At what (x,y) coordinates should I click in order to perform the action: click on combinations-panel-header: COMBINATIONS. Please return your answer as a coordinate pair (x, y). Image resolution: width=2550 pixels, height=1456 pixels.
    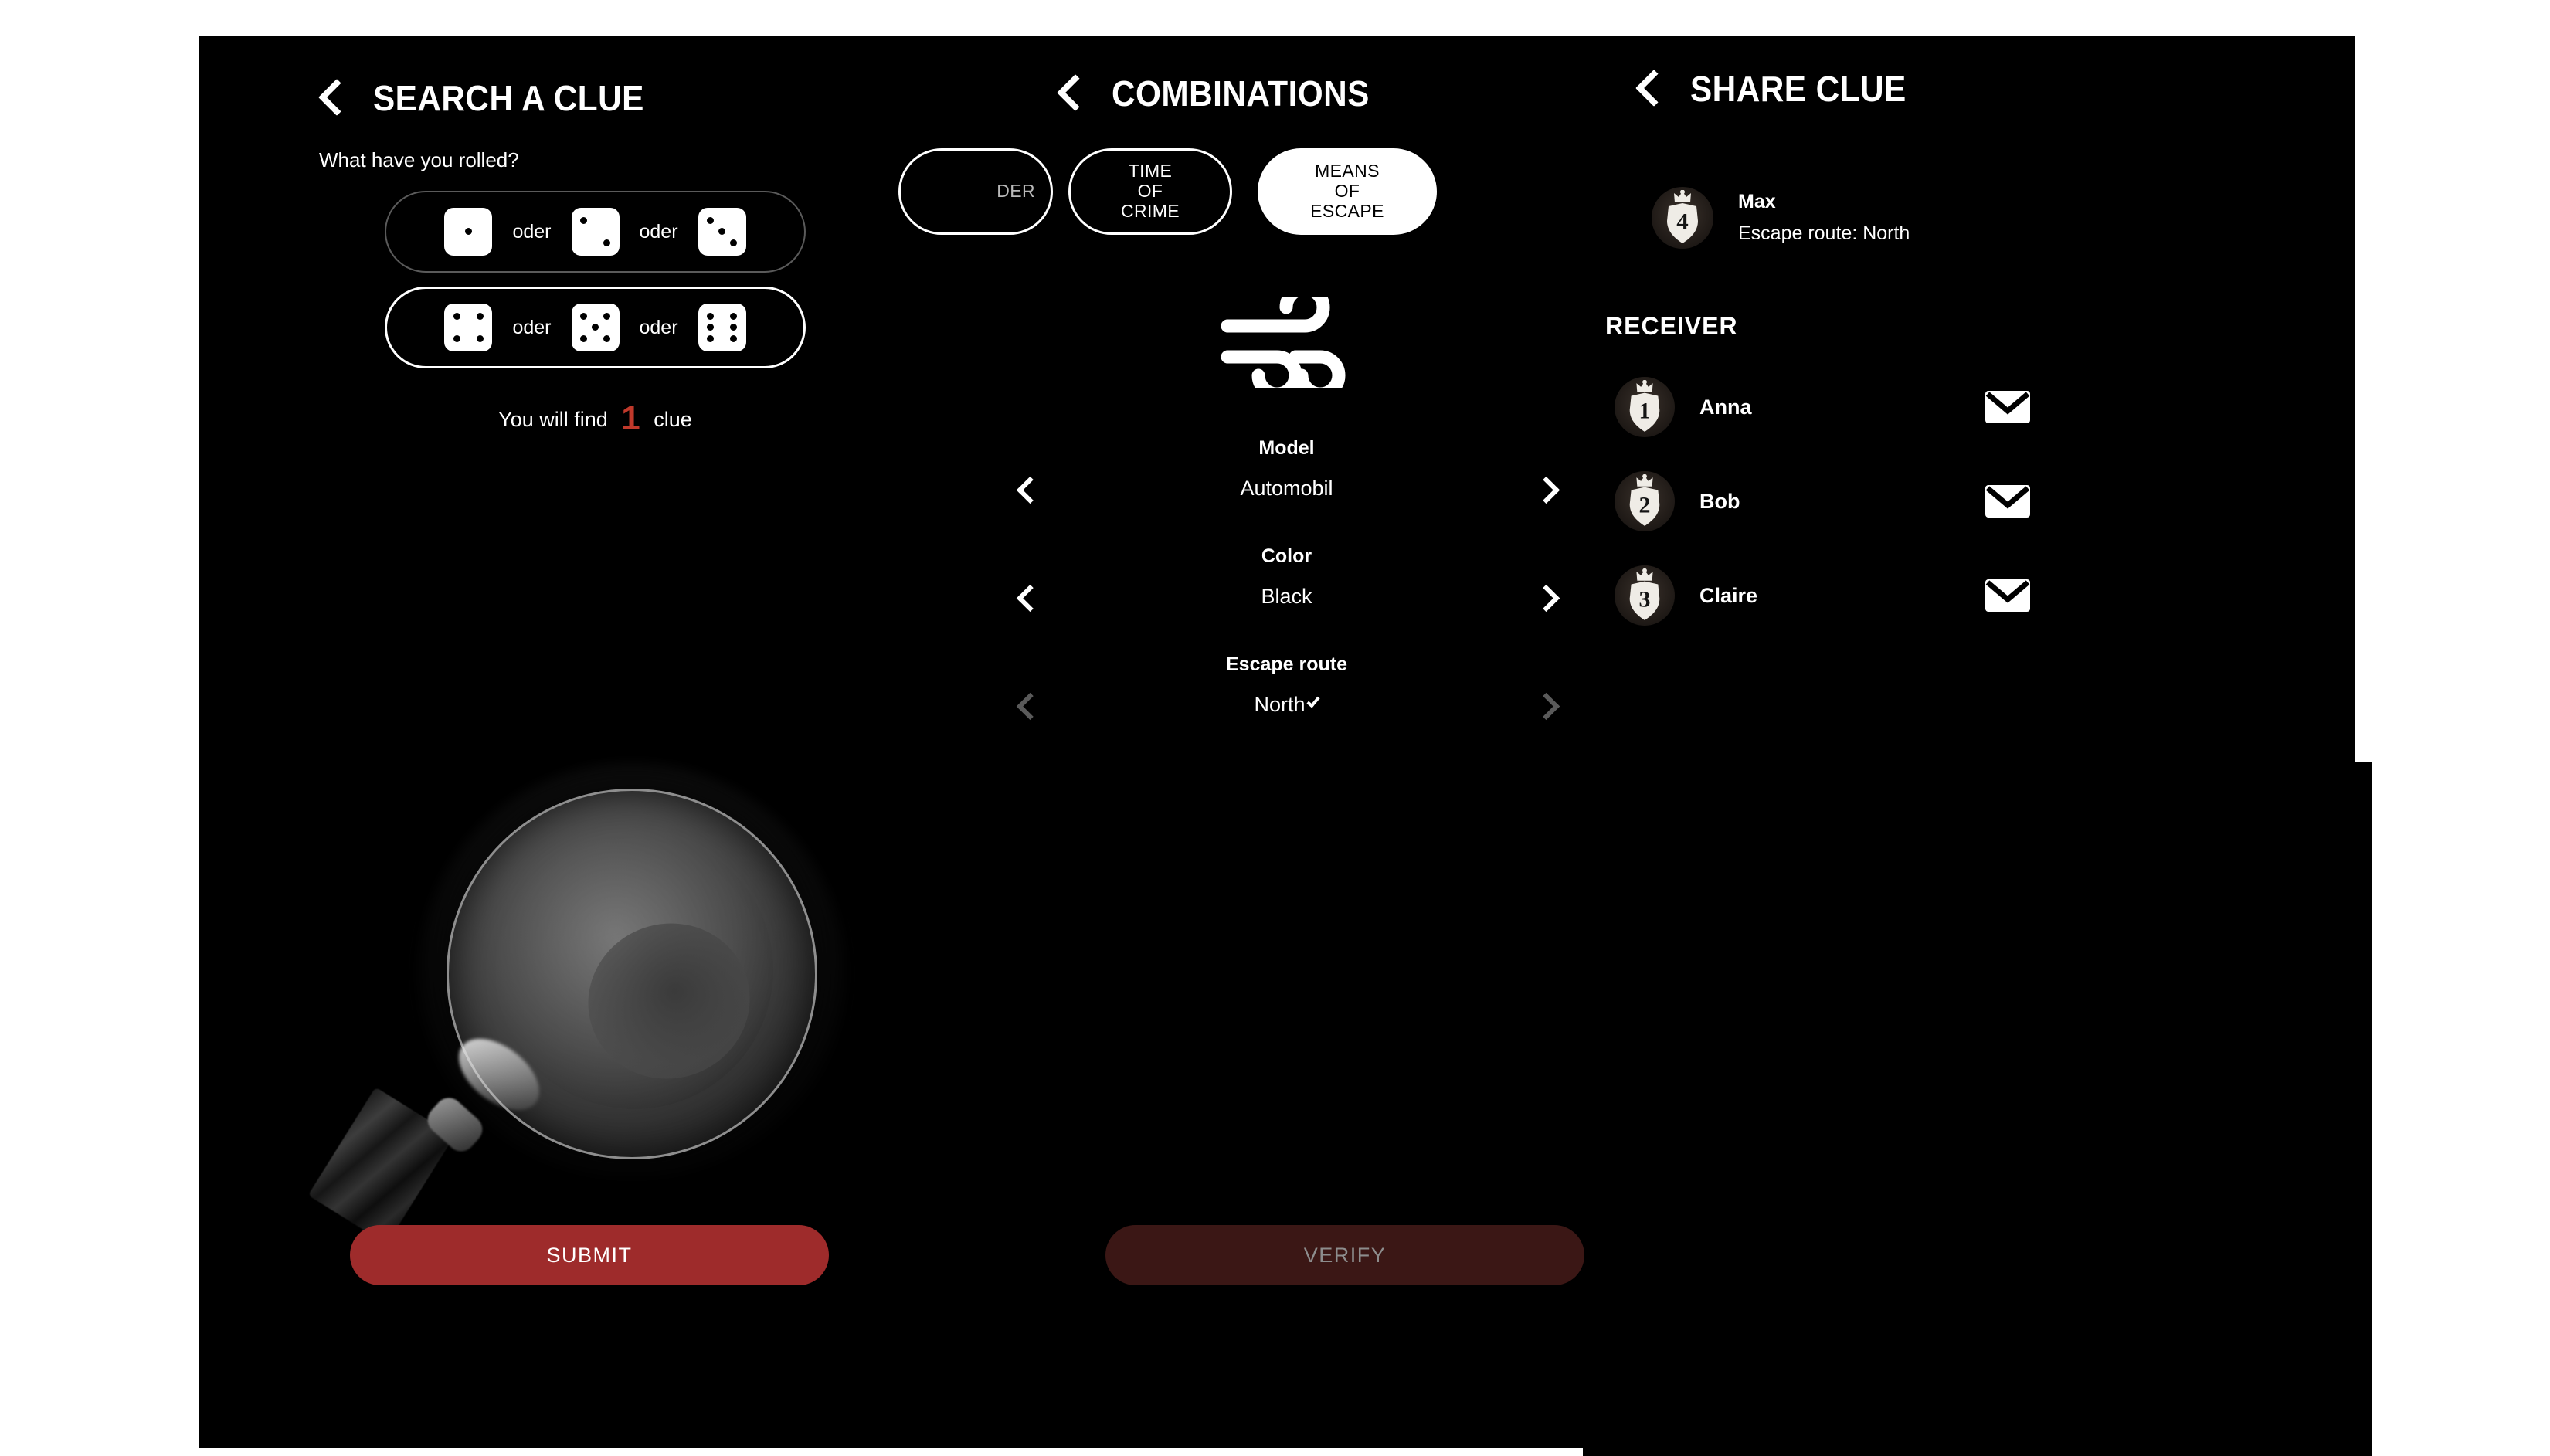
    Looking at the image, I should click on (1320, 93).